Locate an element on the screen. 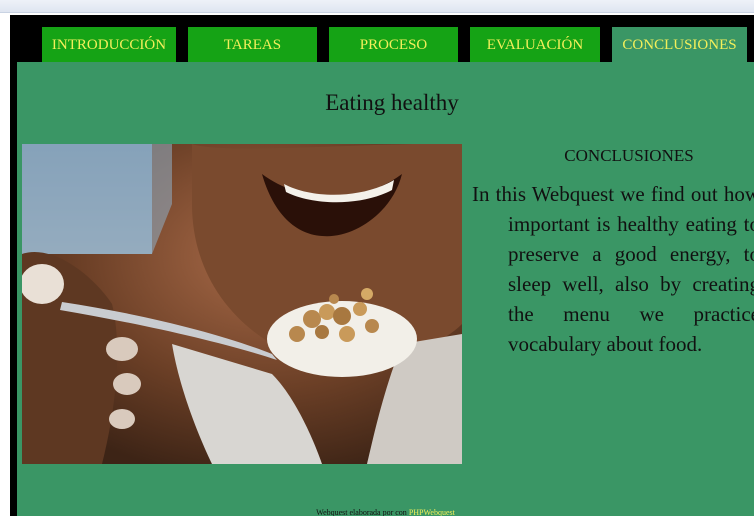  page-title: Eating healthy is located at coordinates (392, 102).